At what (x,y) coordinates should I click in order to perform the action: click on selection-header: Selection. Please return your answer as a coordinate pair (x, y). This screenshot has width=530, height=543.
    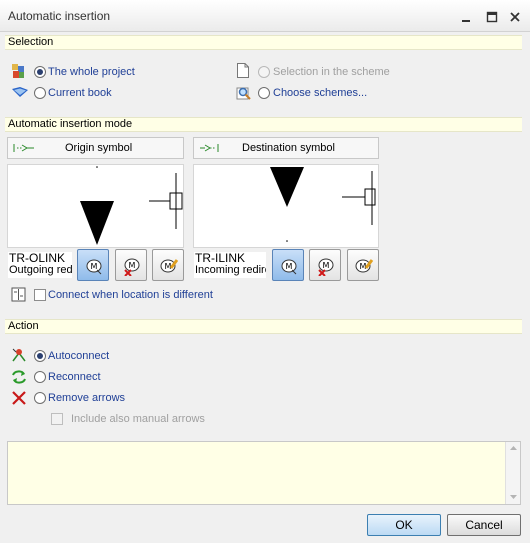
    Looking at the image, I should click on (263, 42).